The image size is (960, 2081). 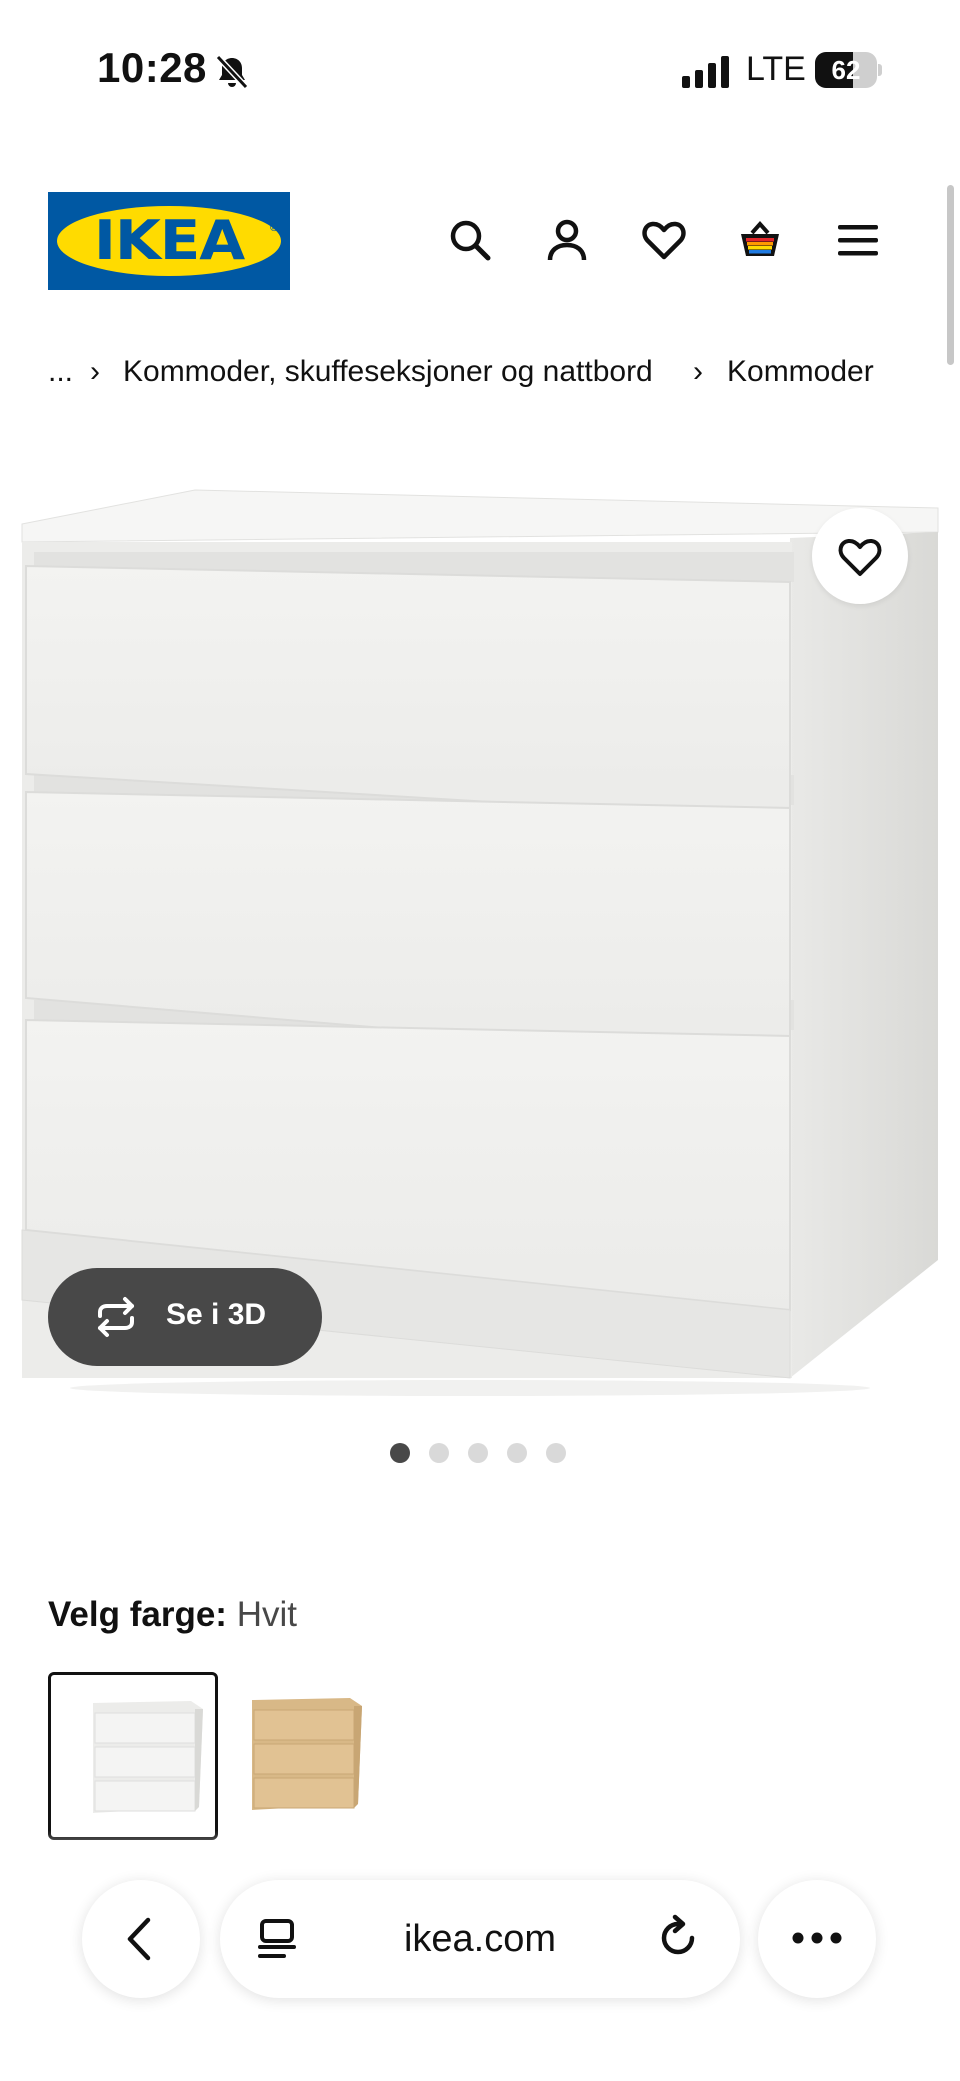 I want to click on view-3d-button: Se i 3D, so click(x=185, y=1317).